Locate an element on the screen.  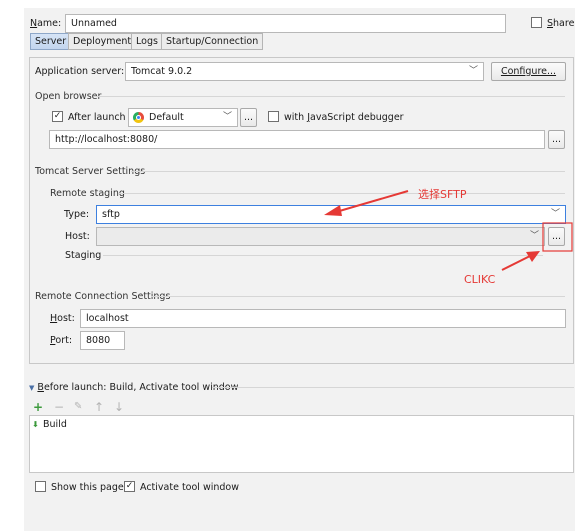
annotation-overlay is located at coordinates (448, 230).